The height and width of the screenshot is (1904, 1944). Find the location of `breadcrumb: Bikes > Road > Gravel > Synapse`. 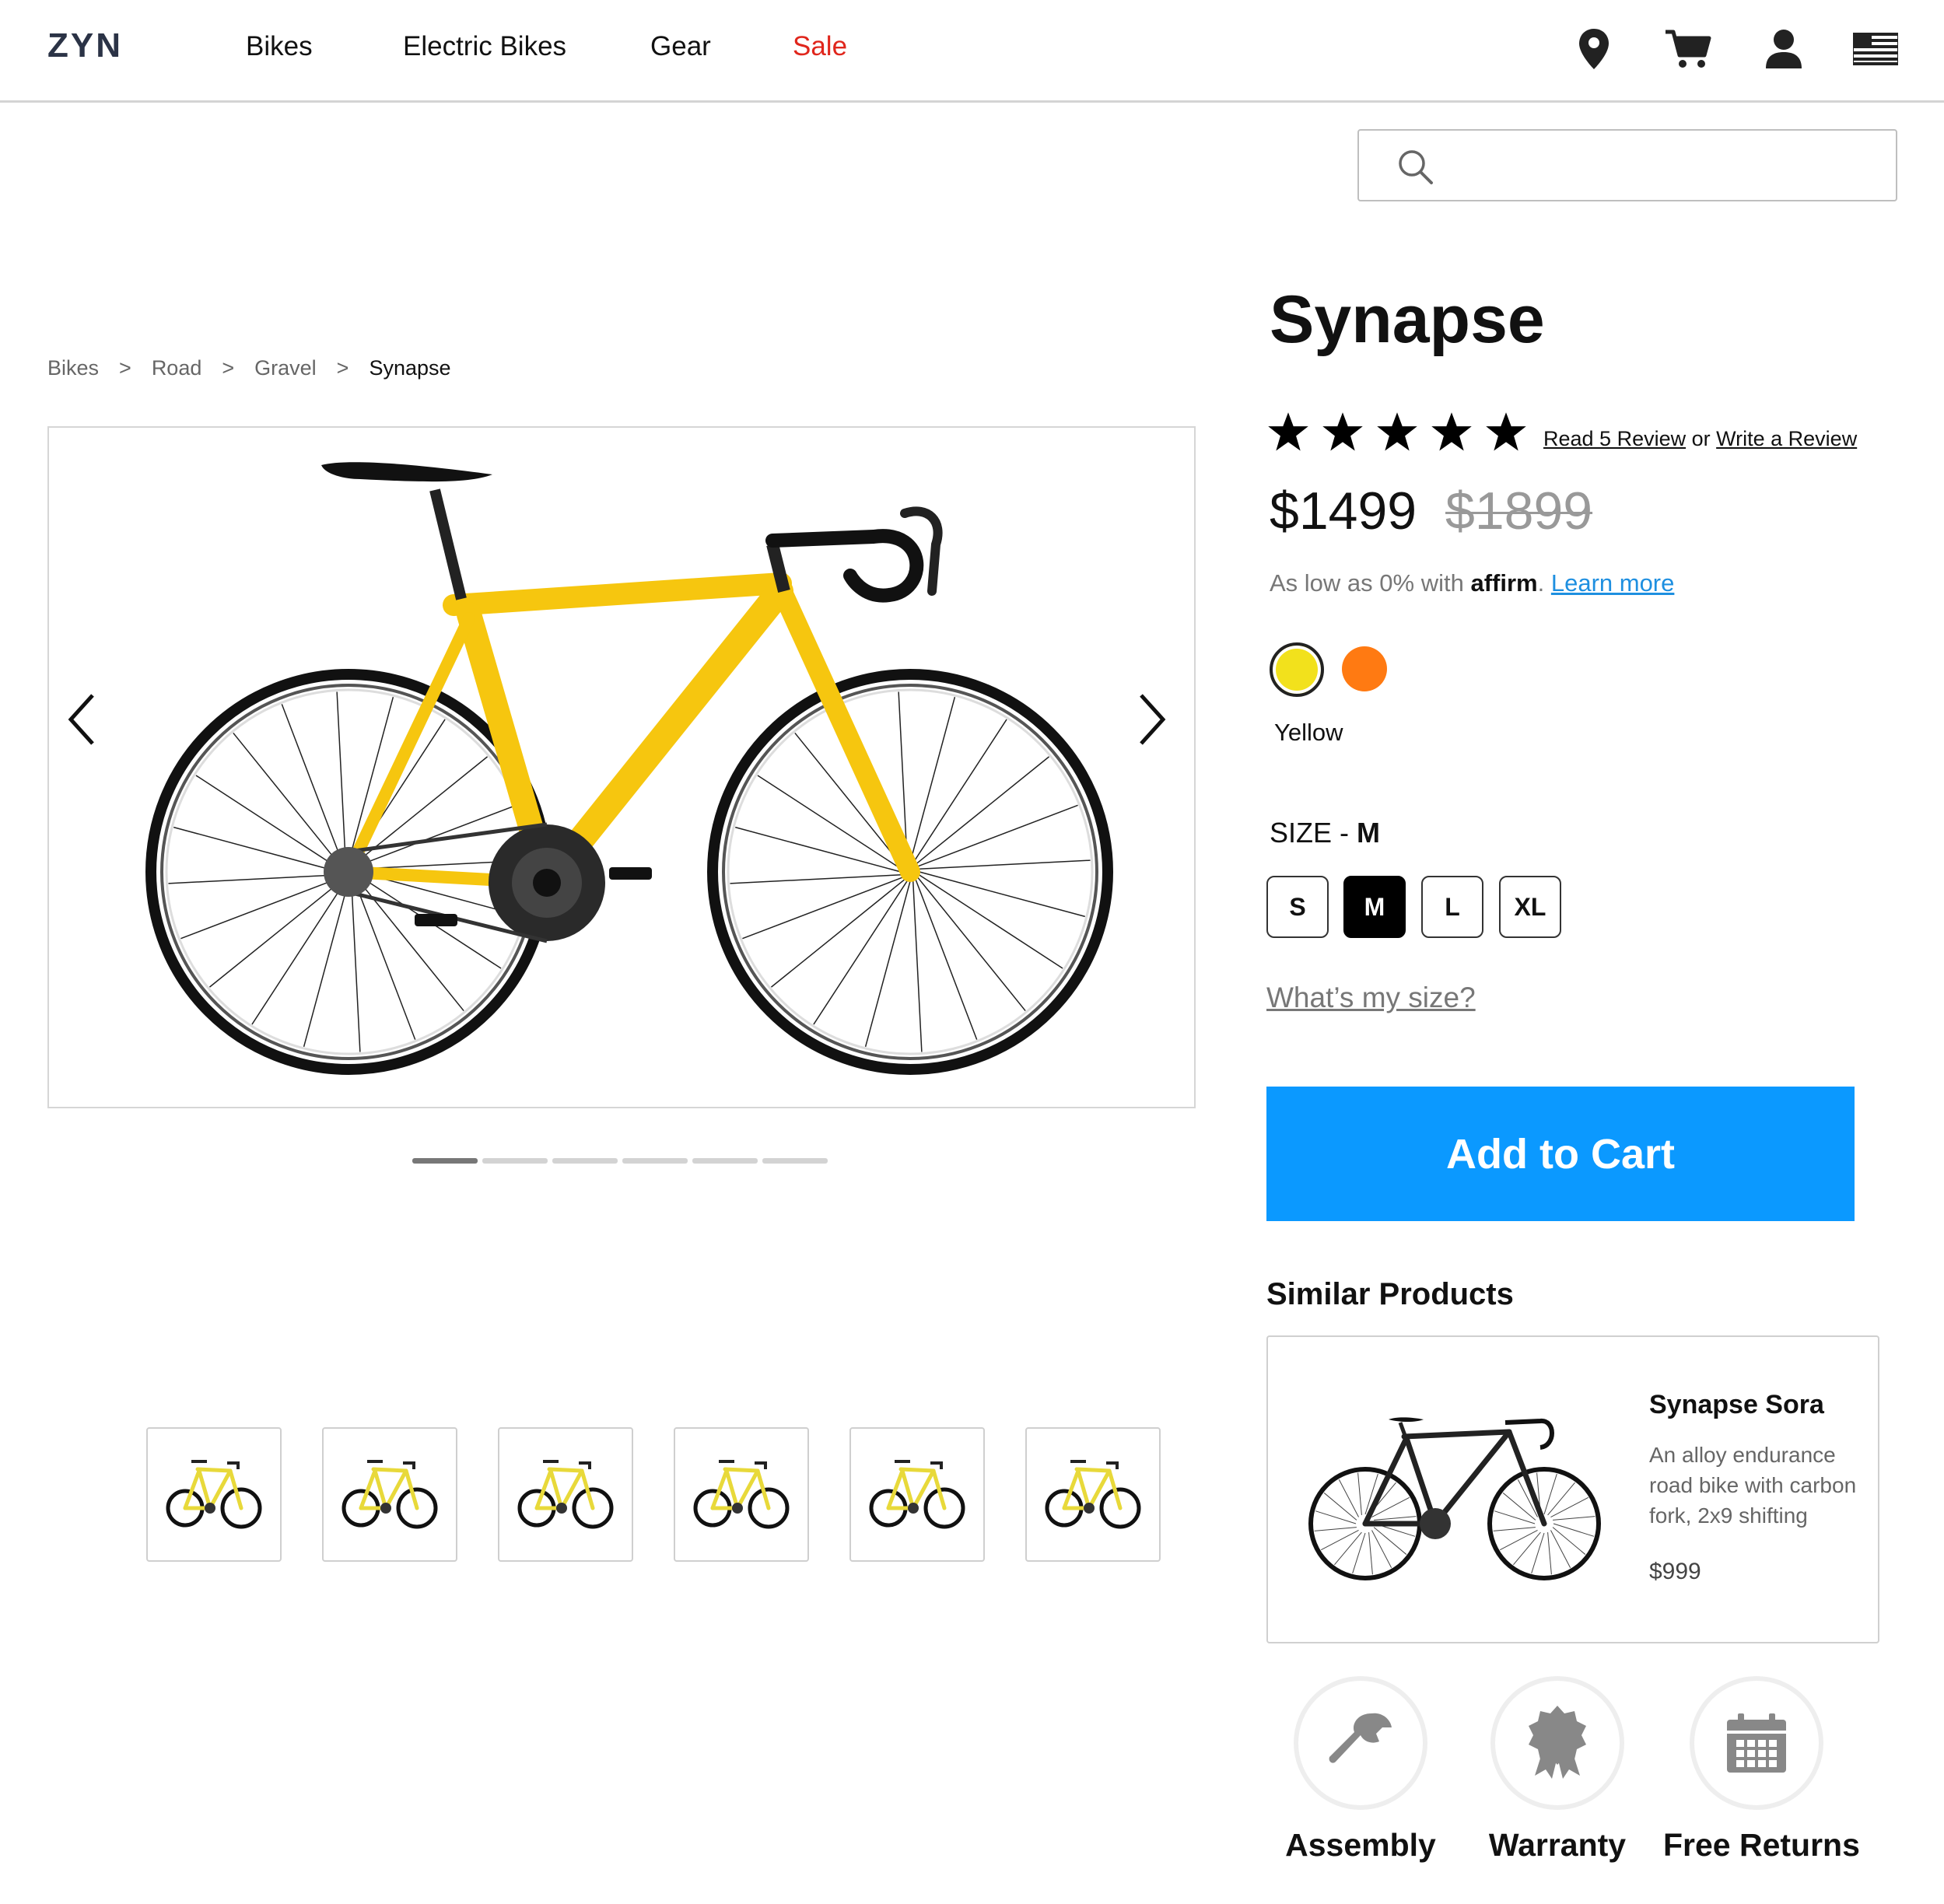

breadcrumb: Bikes > Road > Gravel > Synapse is located at coordinates (249, 368).